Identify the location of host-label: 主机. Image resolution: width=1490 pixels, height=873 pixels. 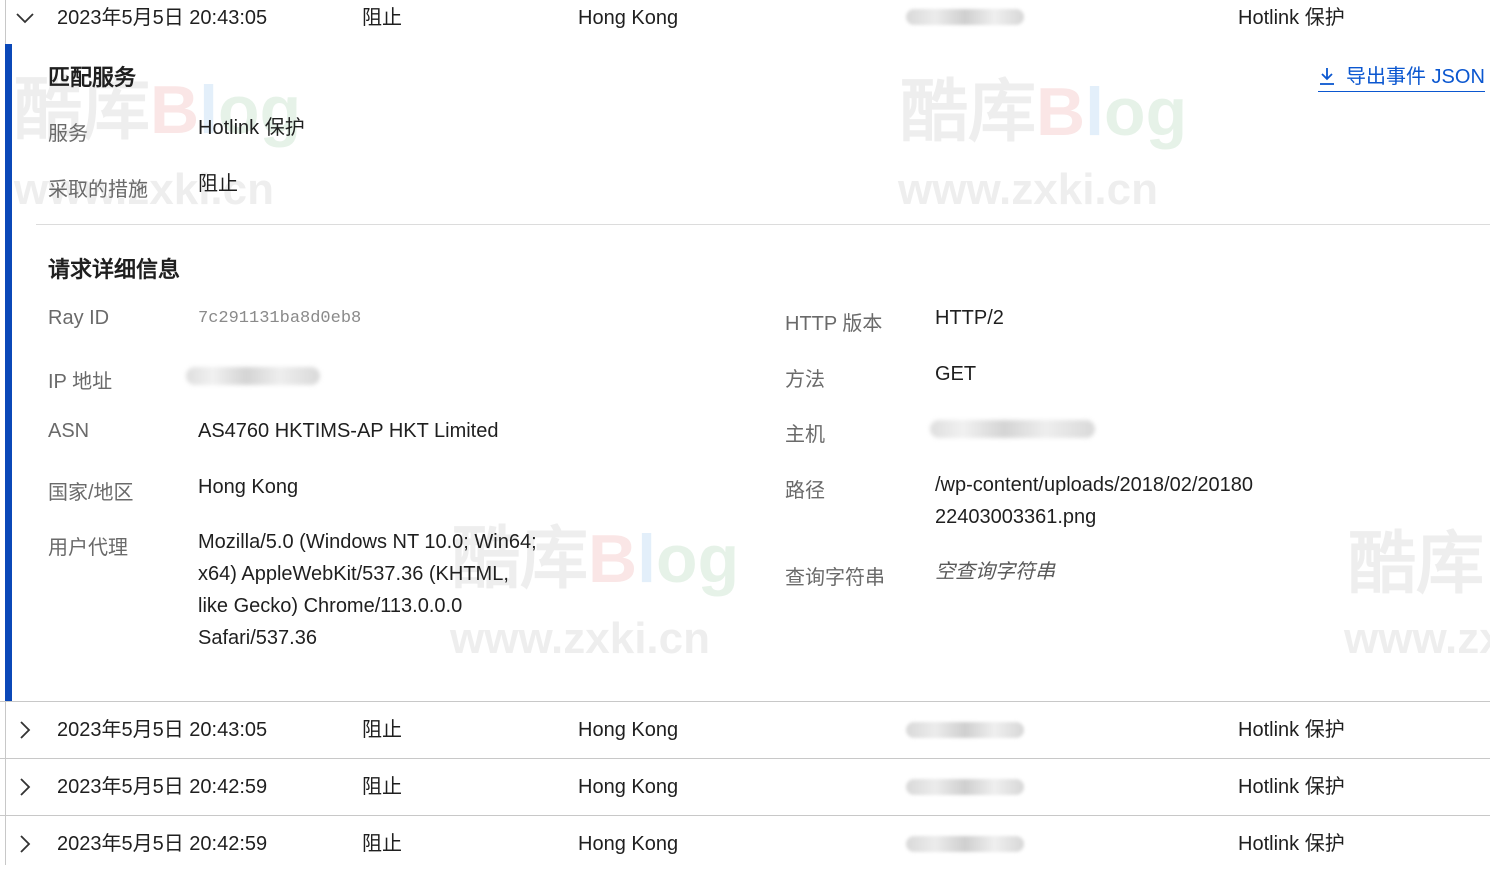
(805, 435).